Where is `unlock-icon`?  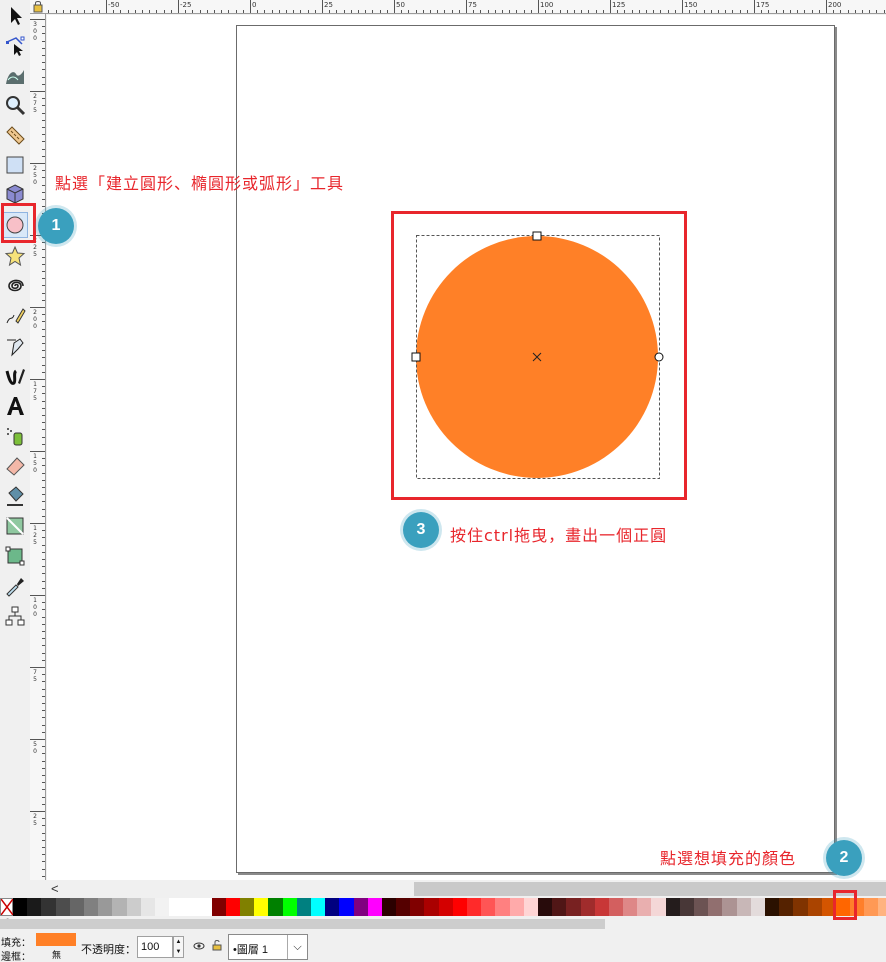 unlock-icon is located at coordinates (217, 945).